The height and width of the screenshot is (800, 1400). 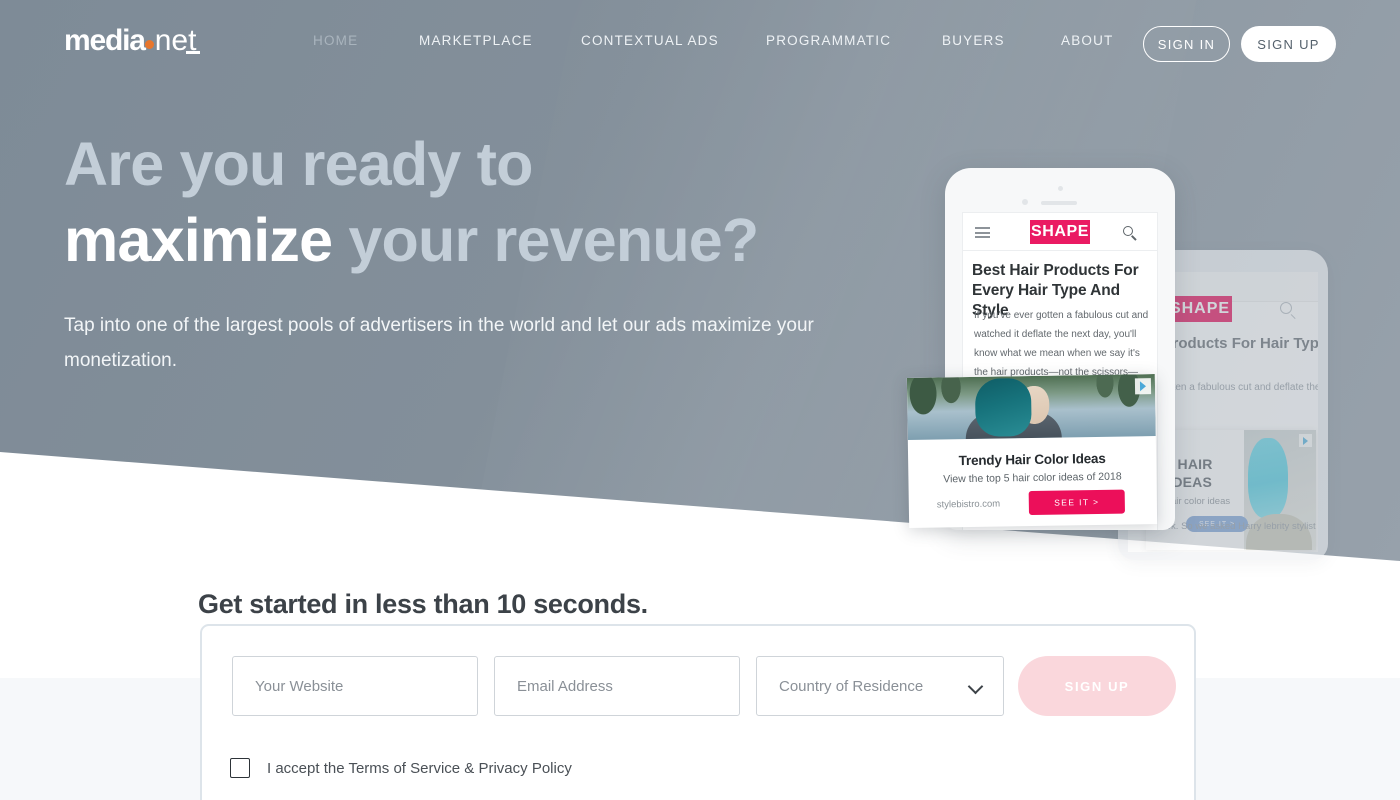 I want to click on ad-title: Trendy Hair Color Ideas, so click(x=1032, y=459).